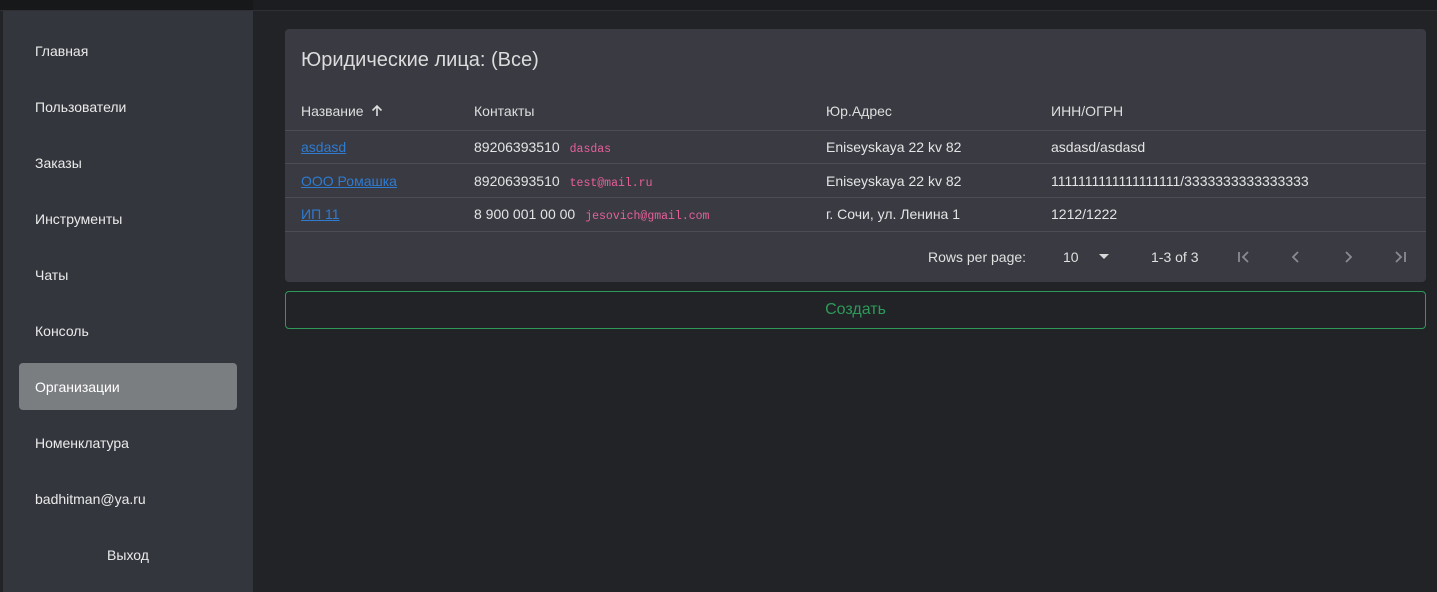 This screenshot has width=1437, height=592. Describe the element at coordinates (58, 162) in the screenshot. I see `sidebar-item-label: Заказы` at that location.